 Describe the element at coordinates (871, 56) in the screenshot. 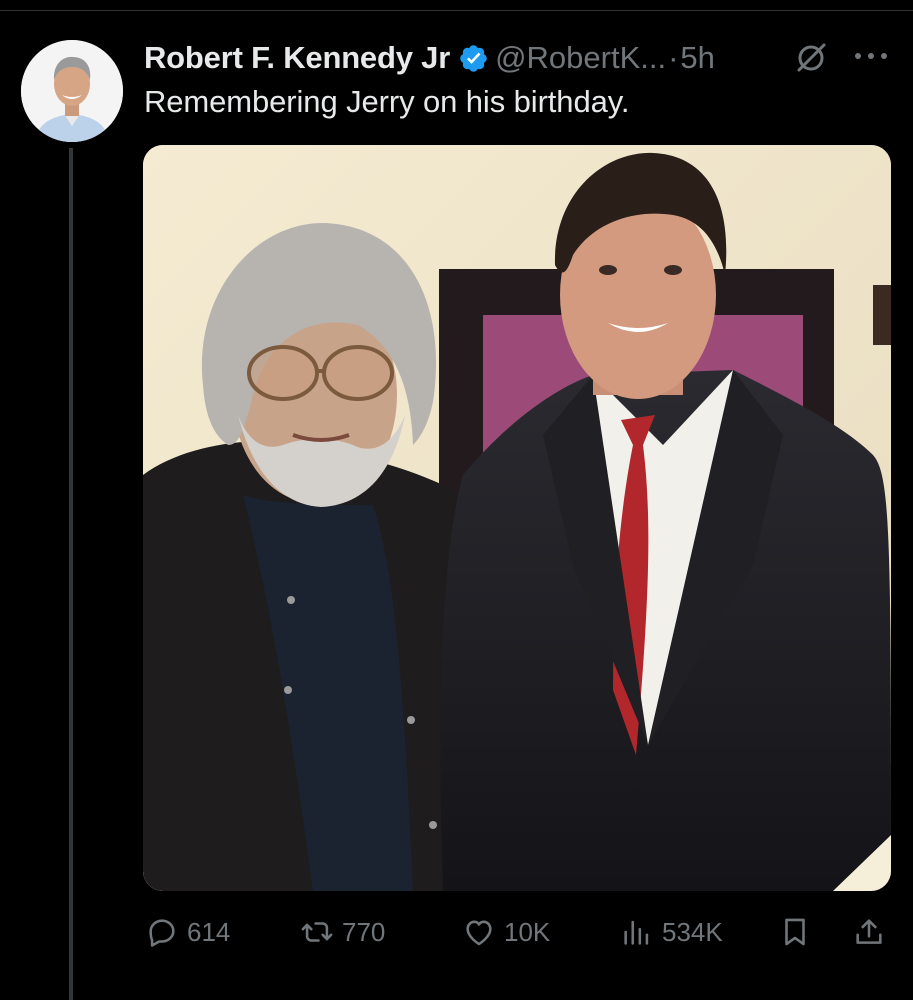

I see `more-options-icon` at that location.